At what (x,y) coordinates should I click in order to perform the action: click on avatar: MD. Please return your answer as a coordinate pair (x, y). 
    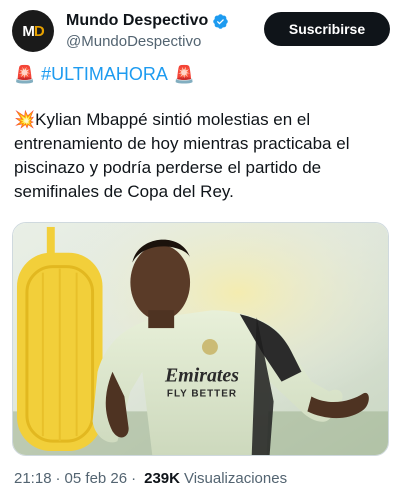
    Looking at the image, I should click on (33, 31).